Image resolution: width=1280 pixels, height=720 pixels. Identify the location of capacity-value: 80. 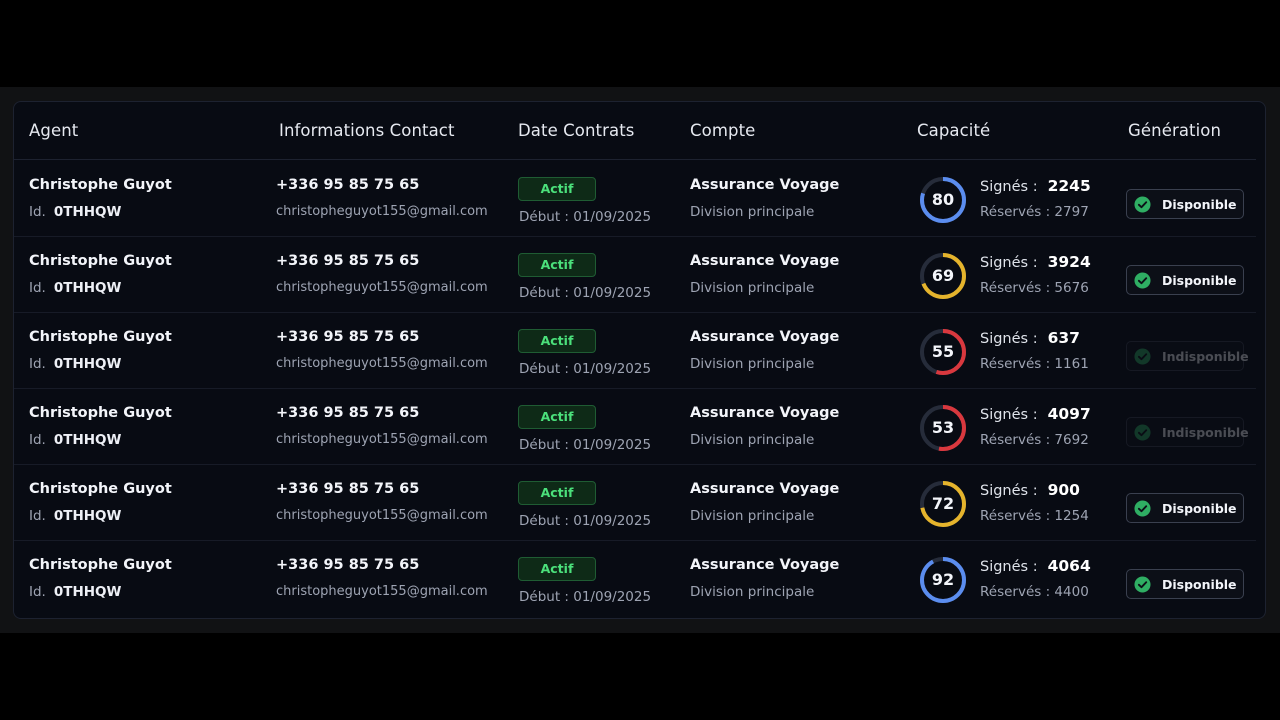
(943, 199).